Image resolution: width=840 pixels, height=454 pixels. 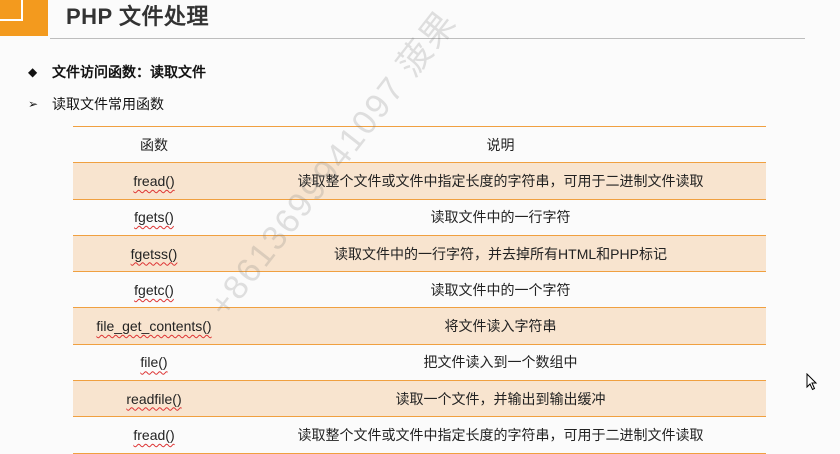 I want to click on slide-title: PHP 文件处理, so click(x=137, y=16).